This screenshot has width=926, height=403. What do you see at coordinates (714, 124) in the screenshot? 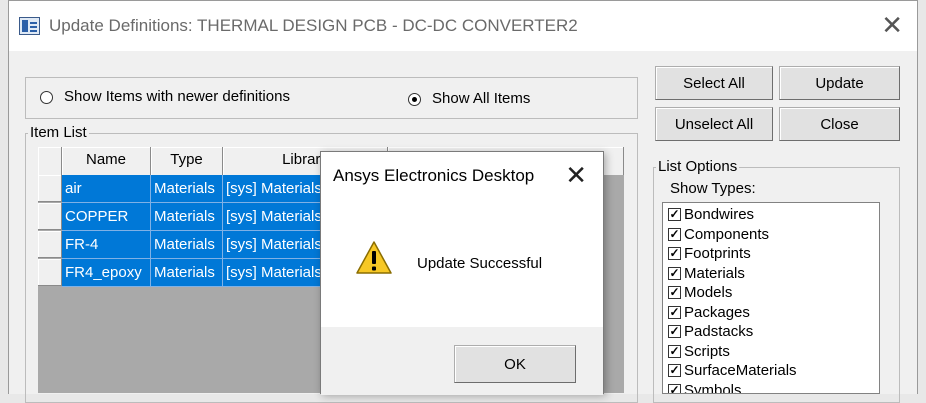
I see `unselect-all-button: Unselect All` at bounding box center [714, 124].